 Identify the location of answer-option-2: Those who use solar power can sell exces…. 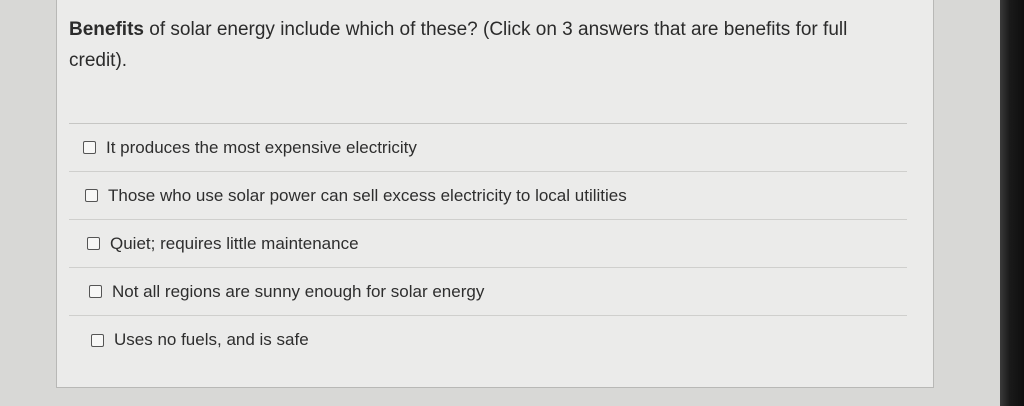
(488, 196).